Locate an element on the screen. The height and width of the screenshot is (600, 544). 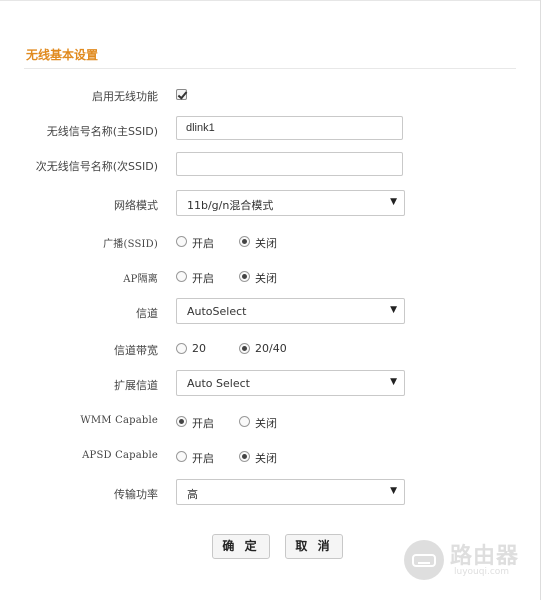
network-mode-value: 11b/g/n混合模式 is located at coordinates (230, 205).